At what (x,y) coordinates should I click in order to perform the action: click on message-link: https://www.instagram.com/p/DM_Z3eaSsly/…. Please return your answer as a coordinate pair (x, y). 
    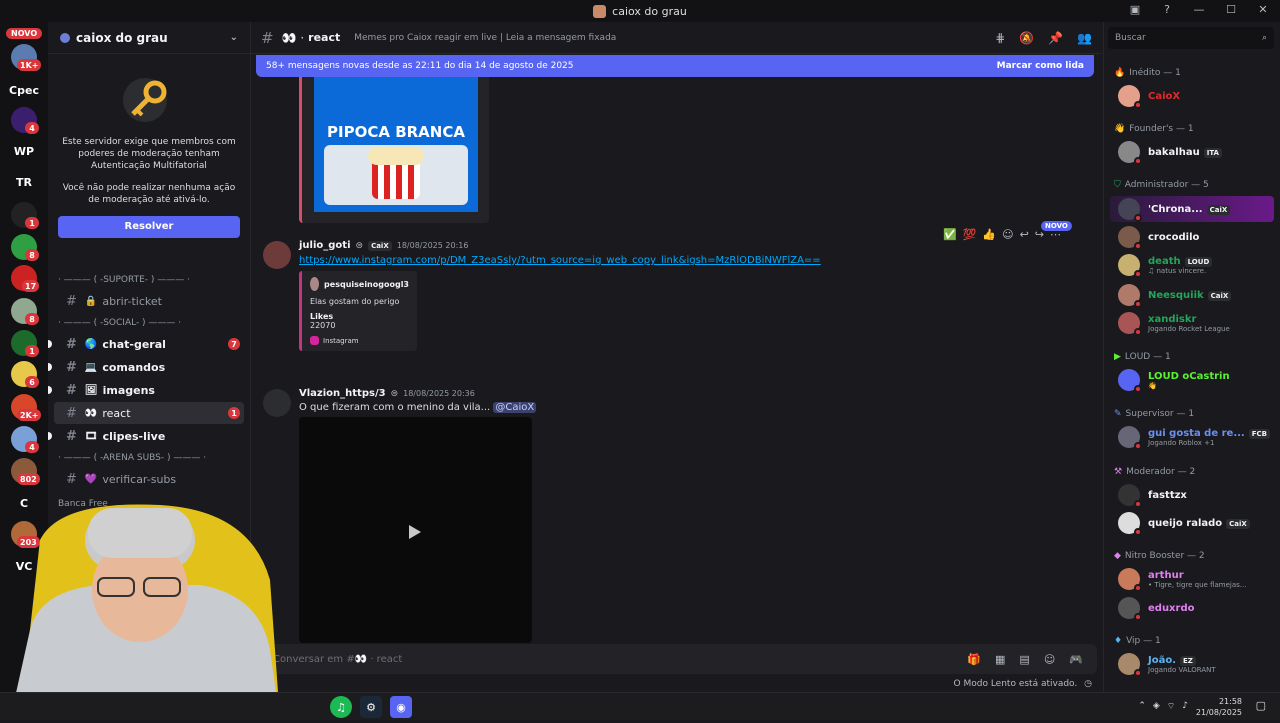
    Looking at the image, I should click on (560, 260).